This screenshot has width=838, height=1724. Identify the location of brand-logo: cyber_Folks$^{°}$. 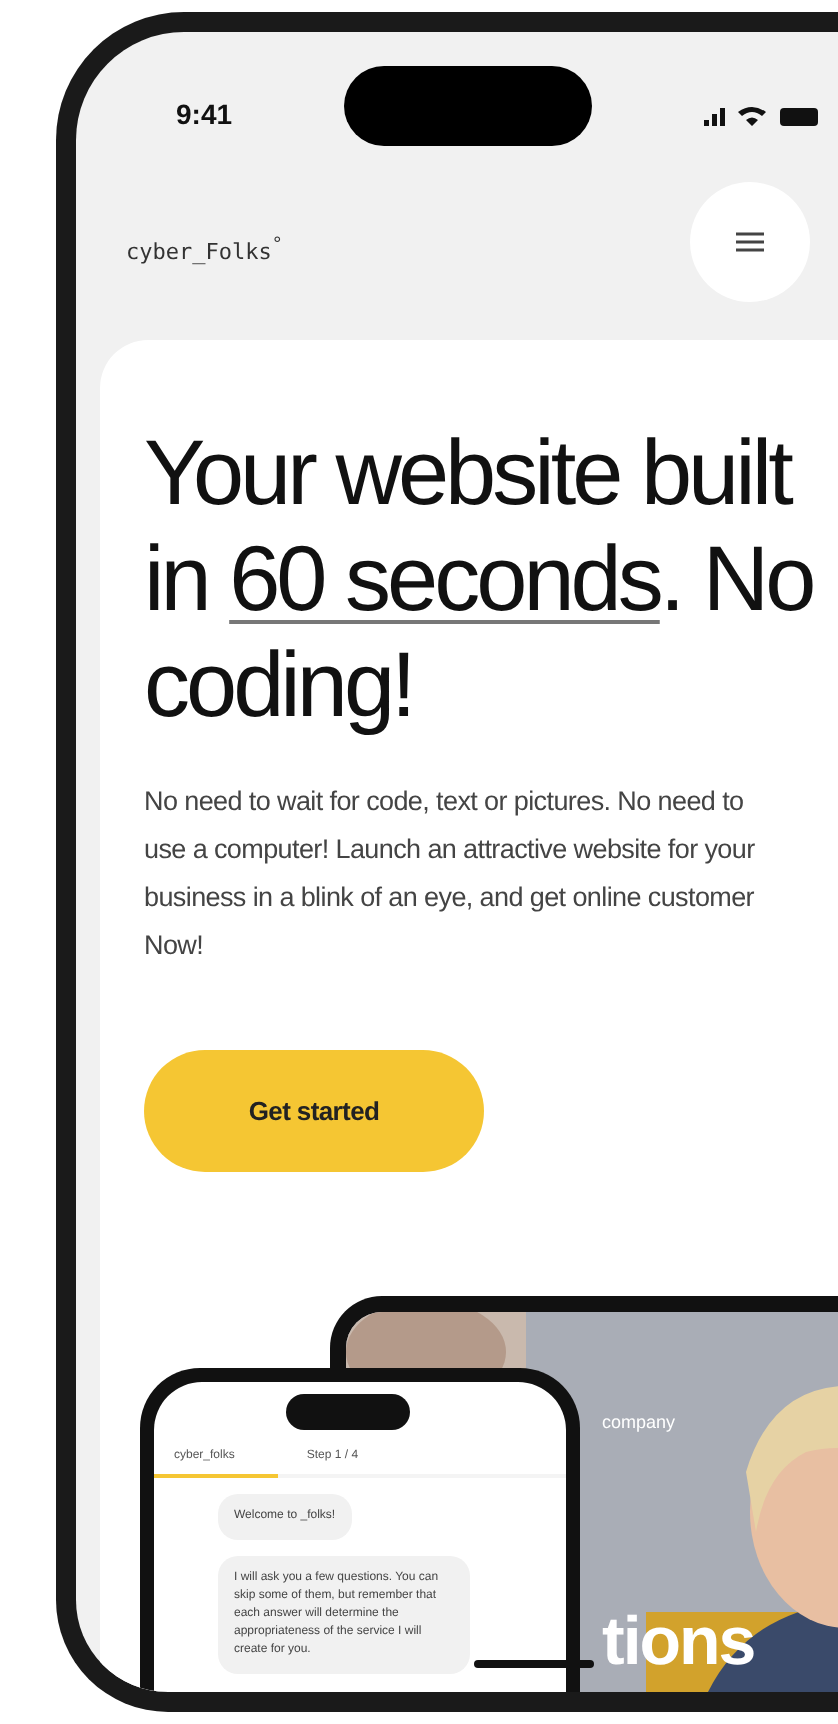
(204, 250).